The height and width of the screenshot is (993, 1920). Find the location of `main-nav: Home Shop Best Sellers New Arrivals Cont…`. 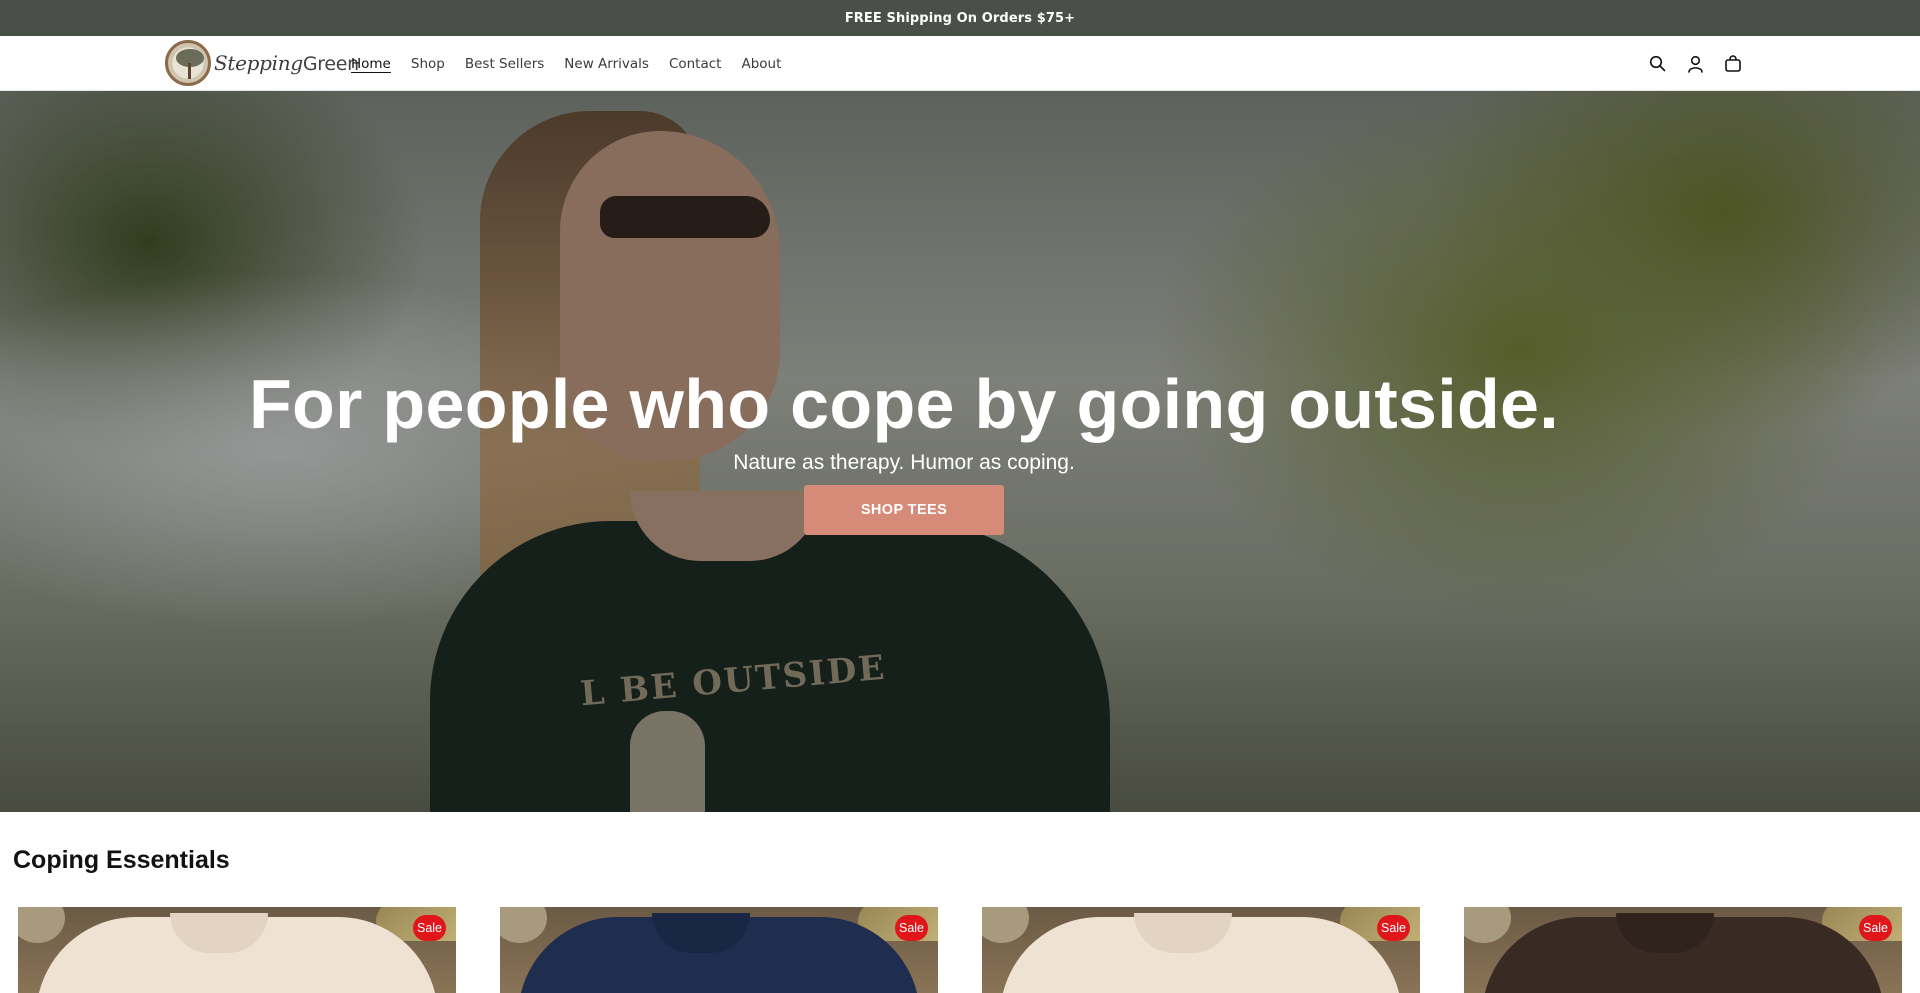

main-nav: Home Shop Best Sellers New Arrivals Cont… is located at coordinates (576, 63).